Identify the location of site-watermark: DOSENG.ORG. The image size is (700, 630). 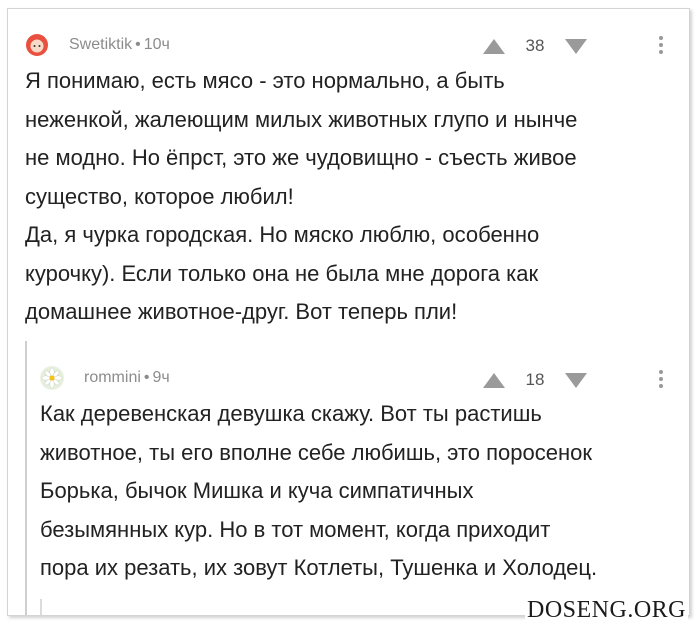
(606, 610).